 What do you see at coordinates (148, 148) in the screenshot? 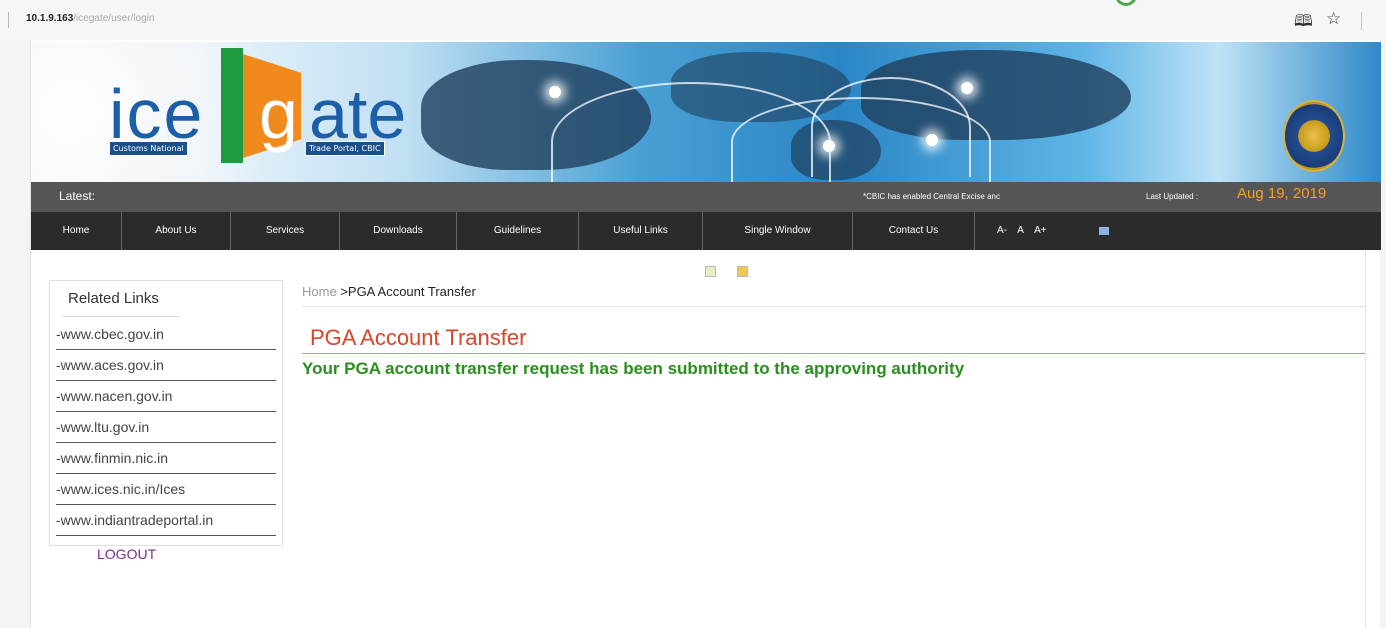
I see `logo-tagline-left: Customs National` at bounding box center [148, 148].